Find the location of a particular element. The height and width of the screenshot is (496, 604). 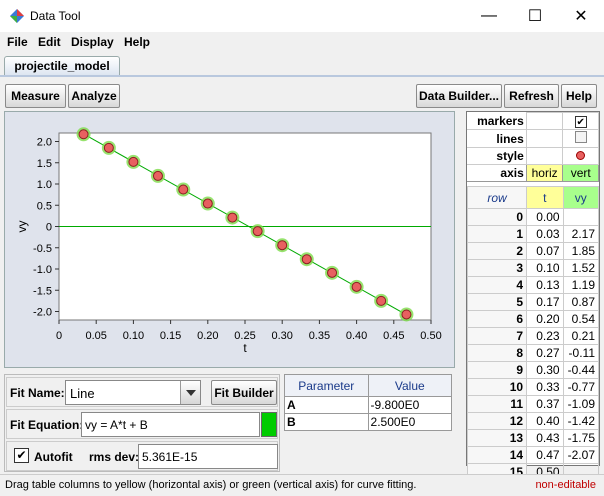

y-tick-label: -1.0 is located at coordinates (42, 270).